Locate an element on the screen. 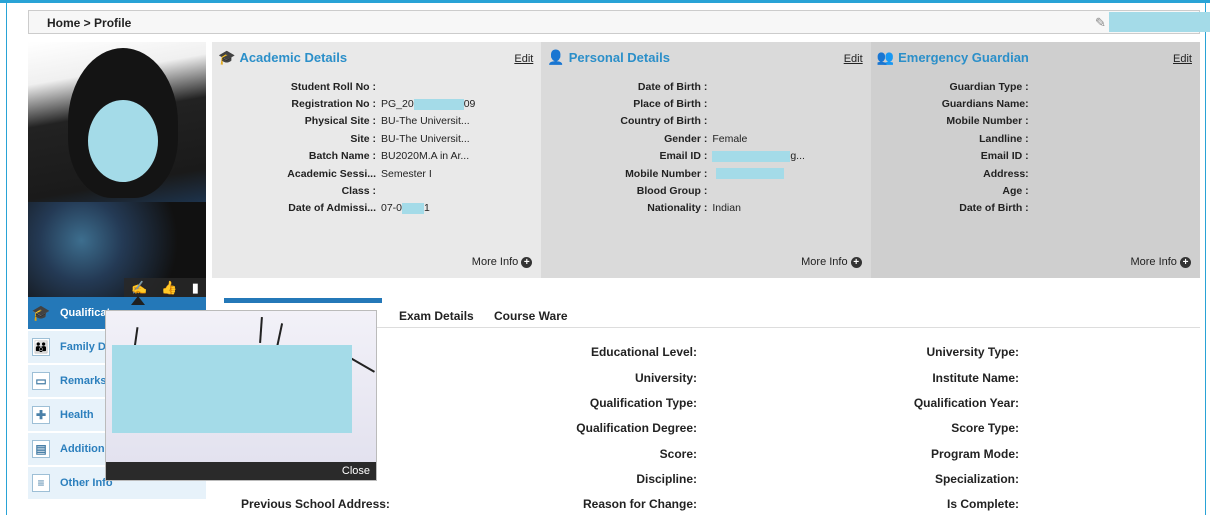  field-value: 07-0 1 is located at coordinates (405, 208).